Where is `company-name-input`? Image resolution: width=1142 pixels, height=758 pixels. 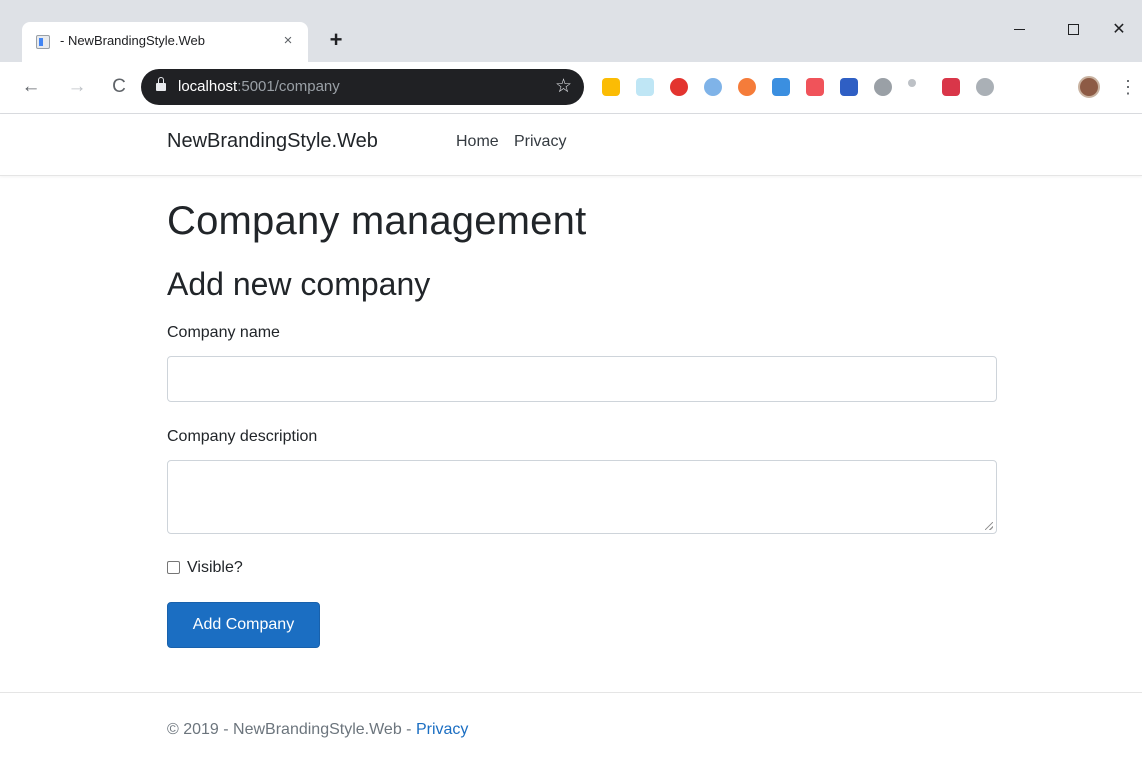
company-name-input is located at coordinates (582, 379).